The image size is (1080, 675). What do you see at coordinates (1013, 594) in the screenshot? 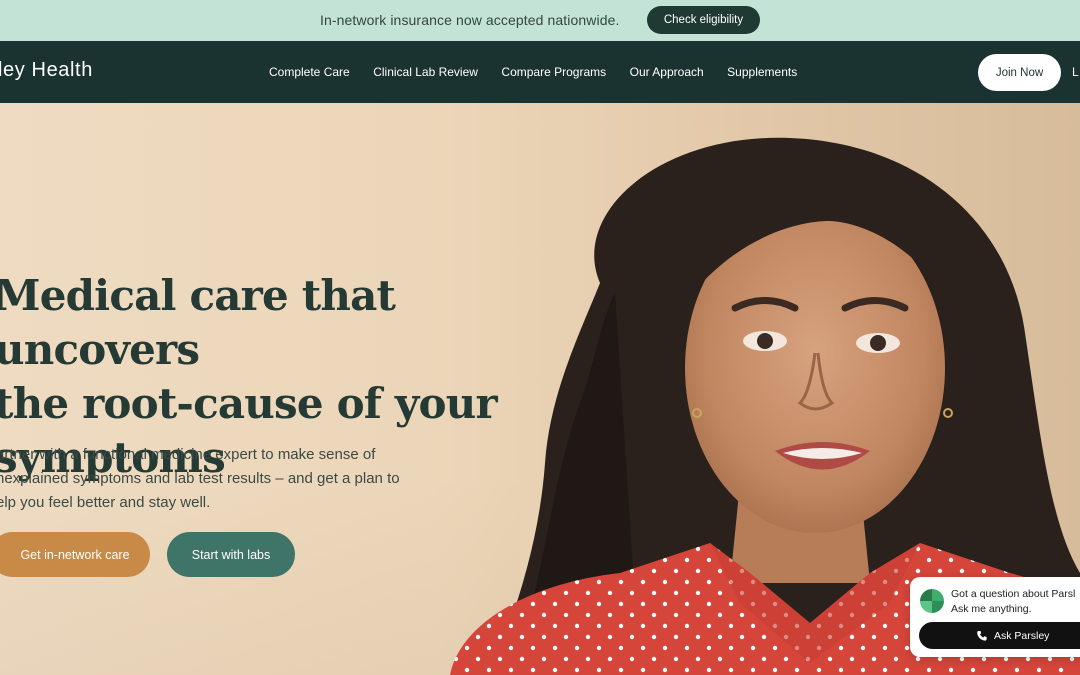
I see `chat-line-1: Got a question about Parsl` at bounding box center [1013, 594].